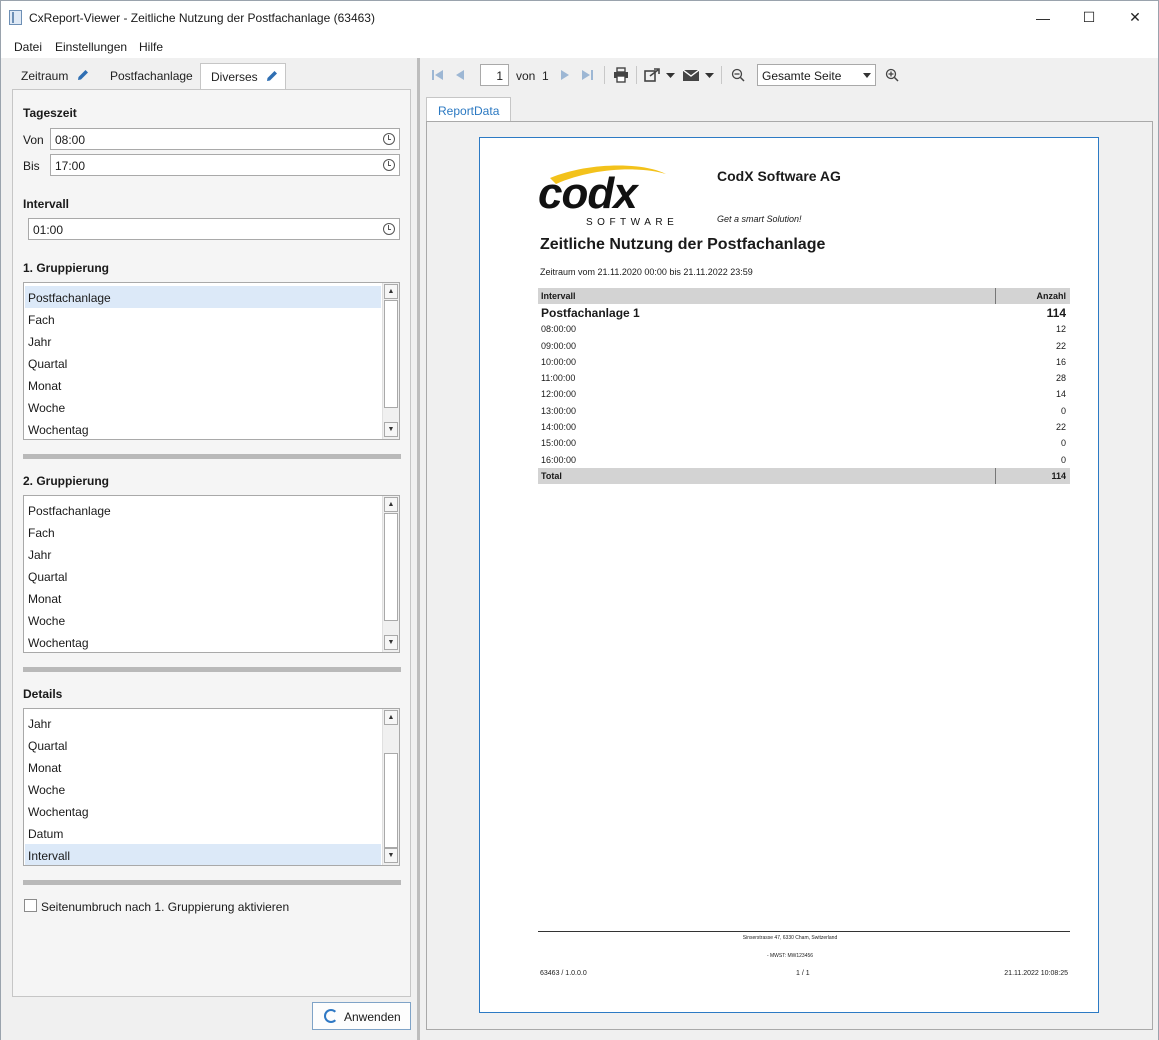 This screenshot has width=1159, height=1040. I want to click on mail-icon, so click(691, 75).